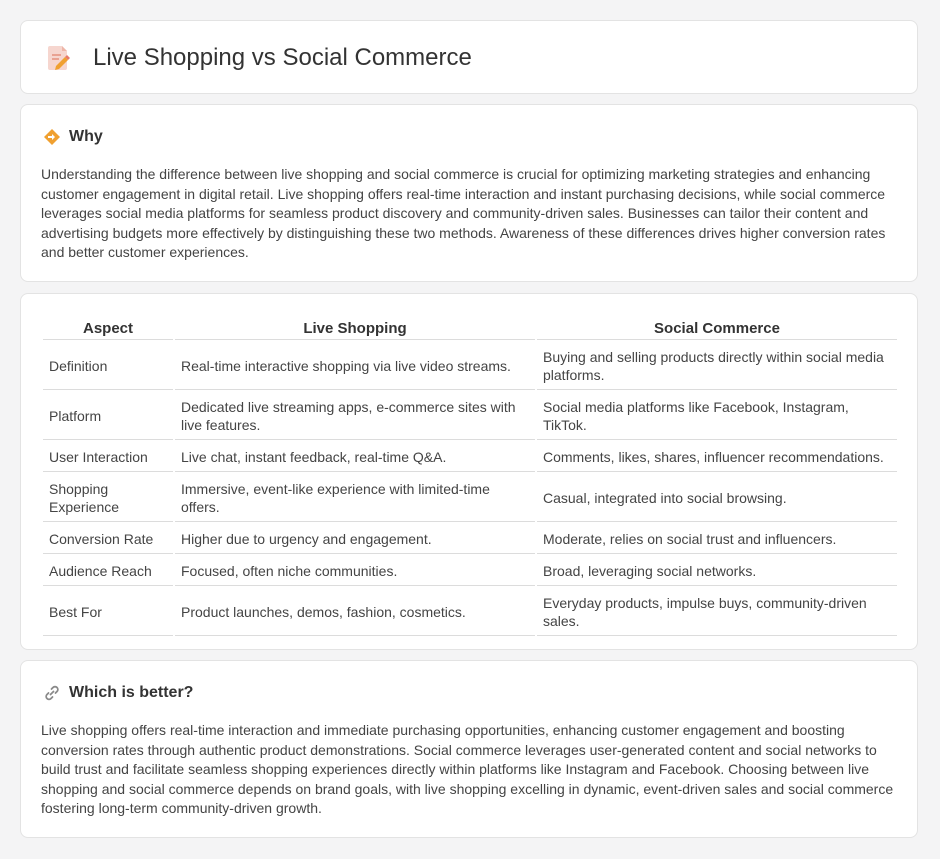 The image size is (940, 859). Describe the element at coordinates (52, 693) in the screenshot. I see `link-icon` at that location.